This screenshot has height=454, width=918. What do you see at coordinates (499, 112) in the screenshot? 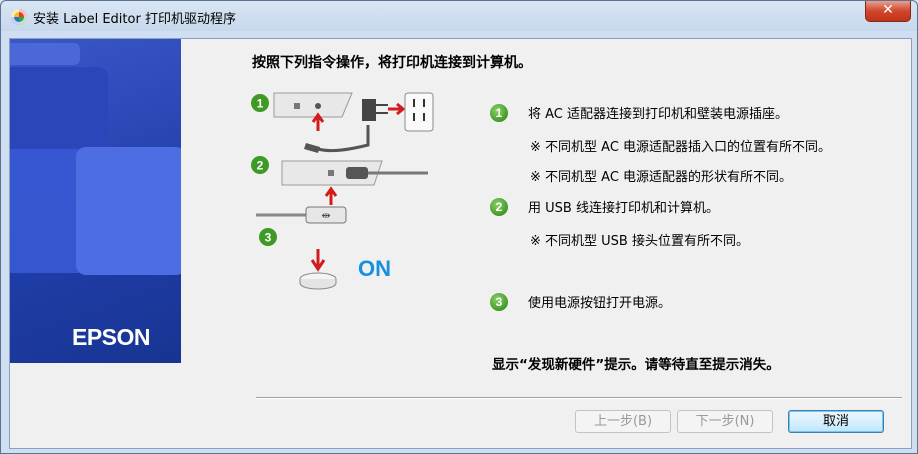
I see `step-number-badge: 1` at bounding box center [499, 112].